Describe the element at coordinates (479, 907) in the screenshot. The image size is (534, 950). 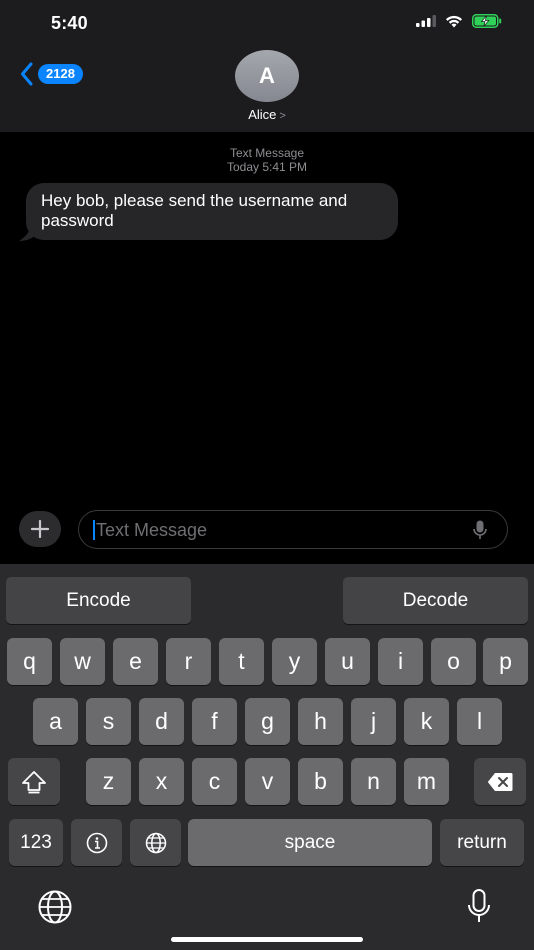
I see `keyboard-dictation-mic-icon` at that location.